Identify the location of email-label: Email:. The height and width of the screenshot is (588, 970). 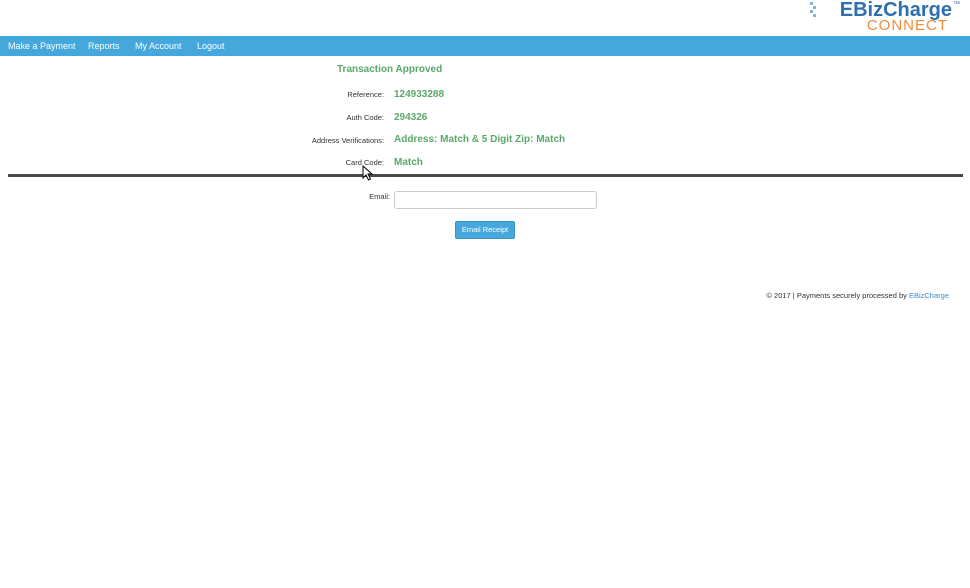
(379, 196).